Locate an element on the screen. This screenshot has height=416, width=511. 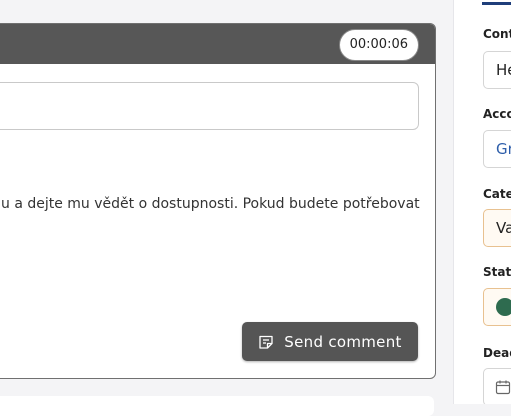
state-label: State is located at coordinates (497, 272).